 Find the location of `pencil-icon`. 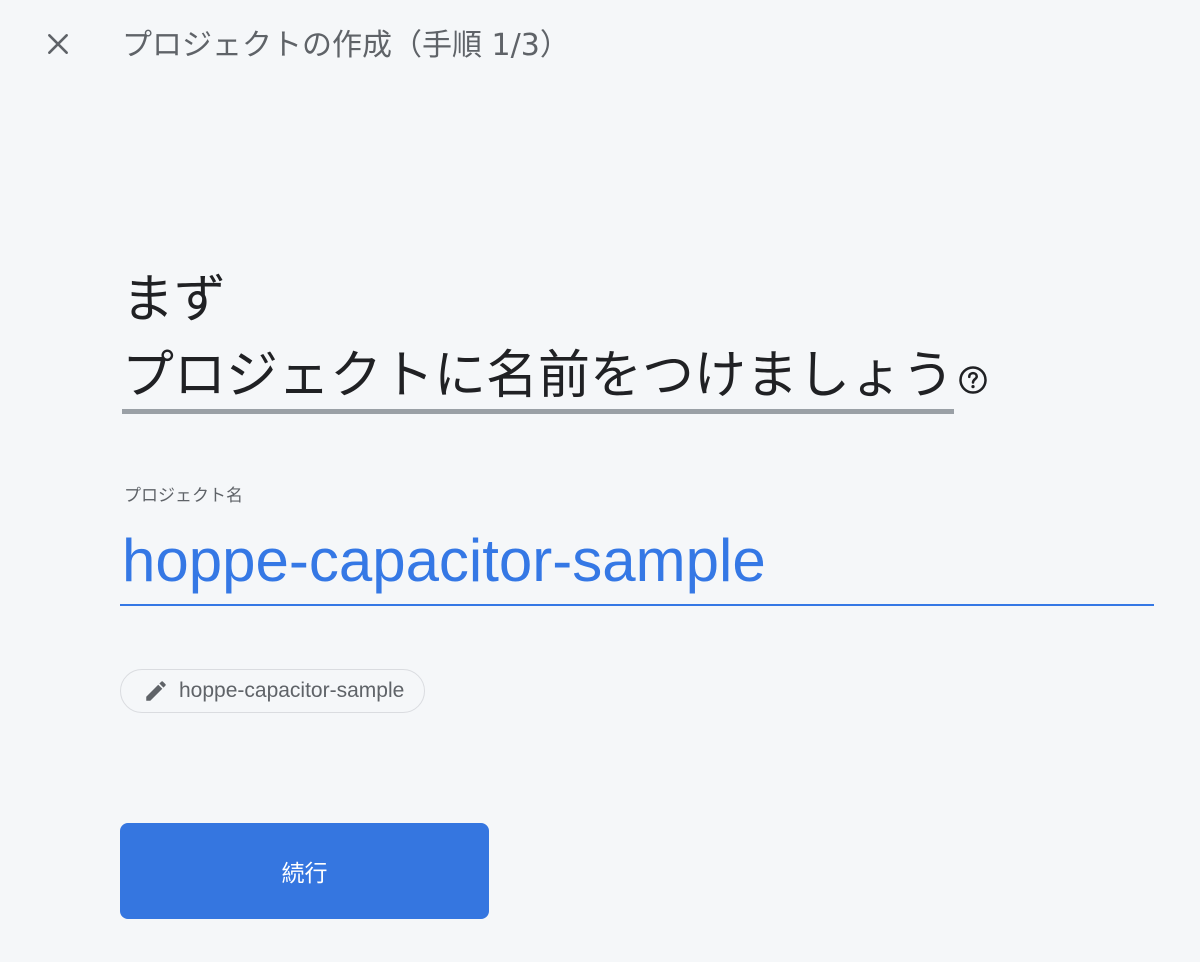

pencil-icon is located at coordinates (156, 691).